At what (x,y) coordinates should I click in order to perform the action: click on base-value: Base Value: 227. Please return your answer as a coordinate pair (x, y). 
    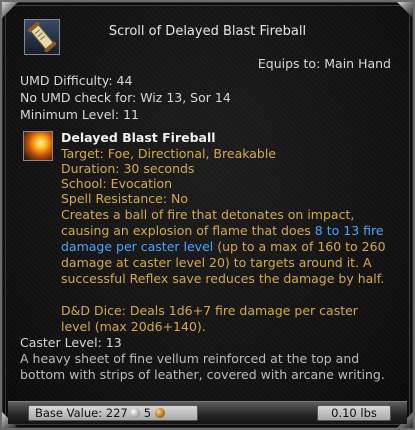
    Looking at the image, I should click on (81, 413).